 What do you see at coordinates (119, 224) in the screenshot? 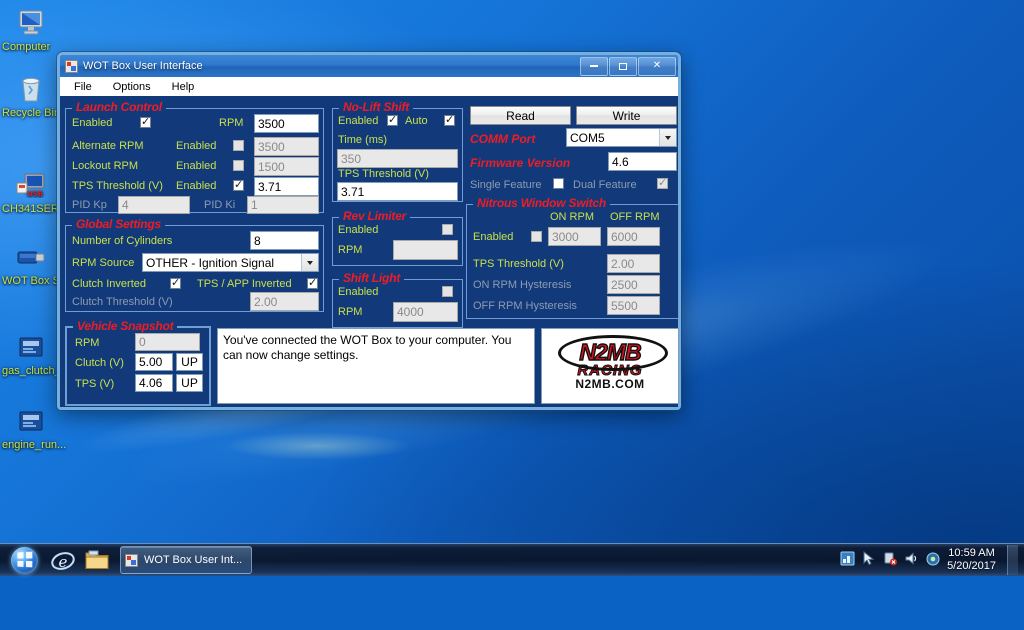
I see `global-settings-caption: Global Settings` at bounding box center [119, 224].